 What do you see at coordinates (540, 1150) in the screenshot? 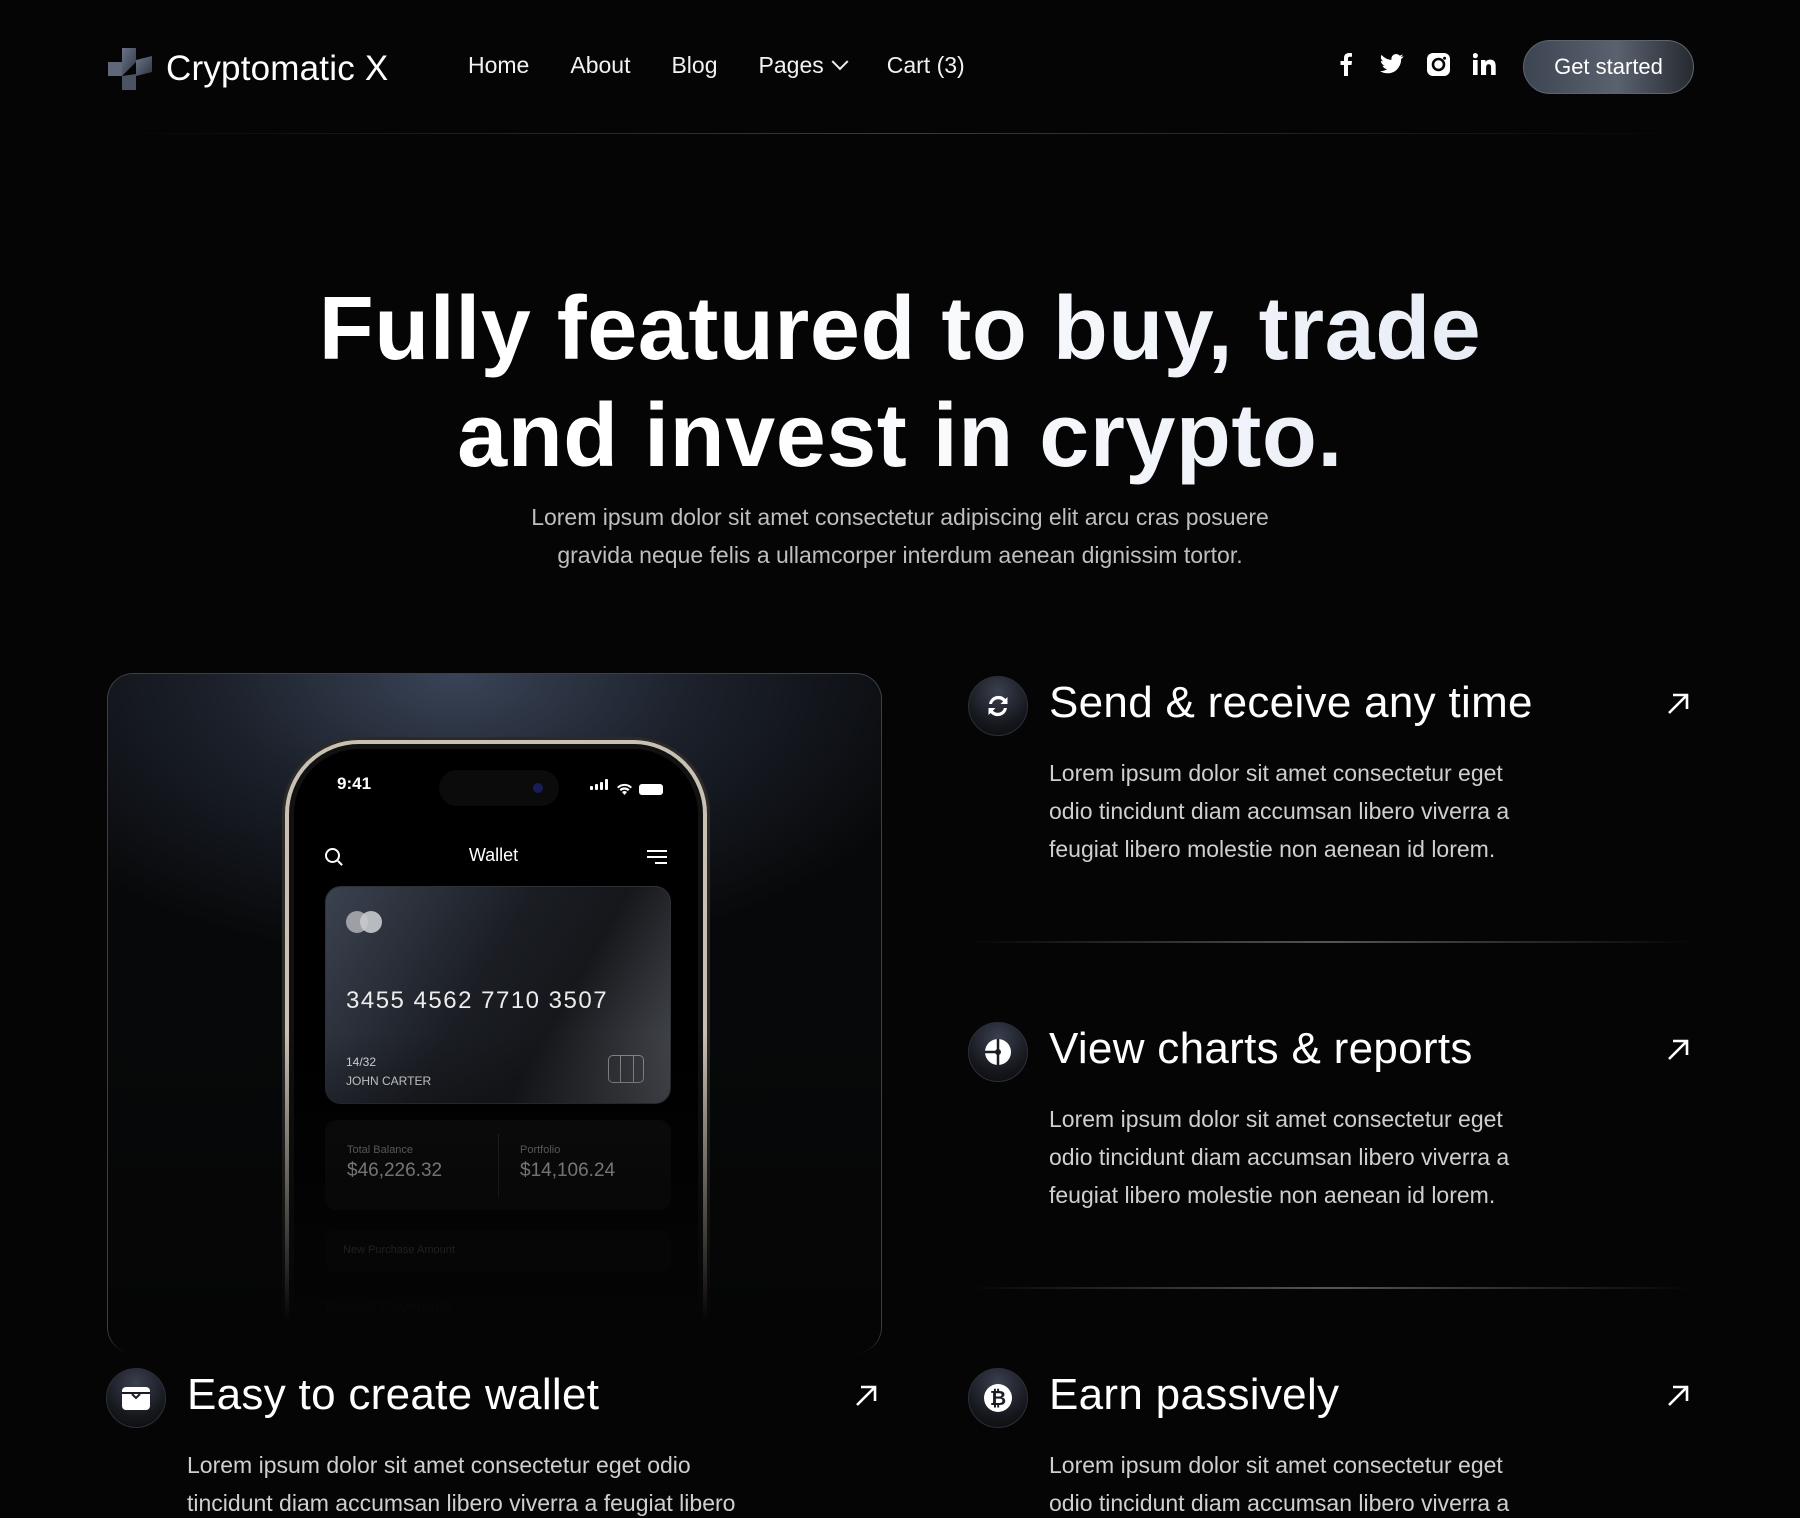
I see `portfolio-label: Portfolio` at bounding box center [540, 1150].